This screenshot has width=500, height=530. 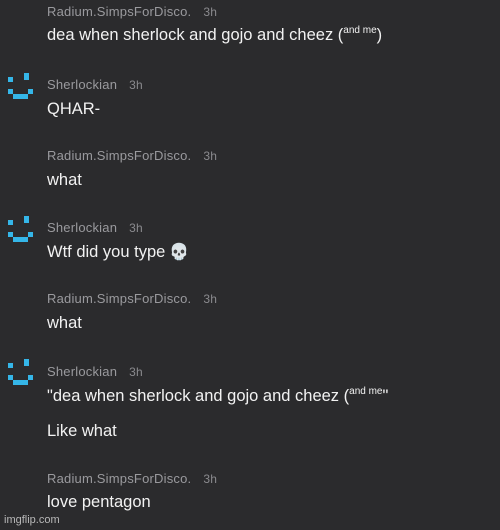 What do you see at coordinates (74, 109) in the screenshot?
I see `message-text: QHAR-` at bounding box center [74, 109].